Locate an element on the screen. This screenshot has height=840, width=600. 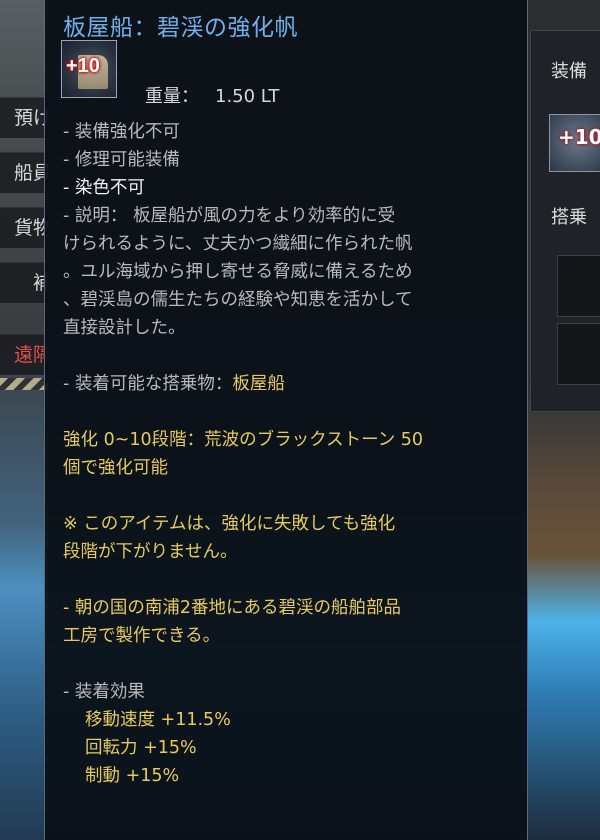
enhance-info-line: 個で強化可能 is located at coordinates (115, 468).